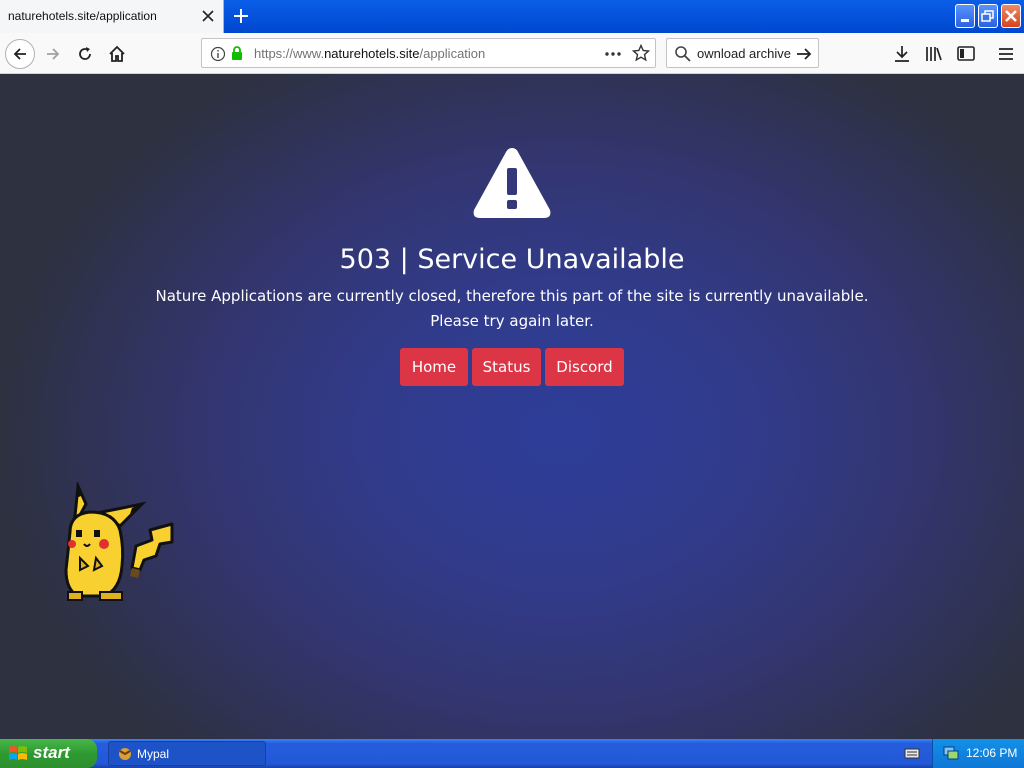 This screenshot has width=1024, height=768. I want to click on new-tab-icon, so click(241, 16).